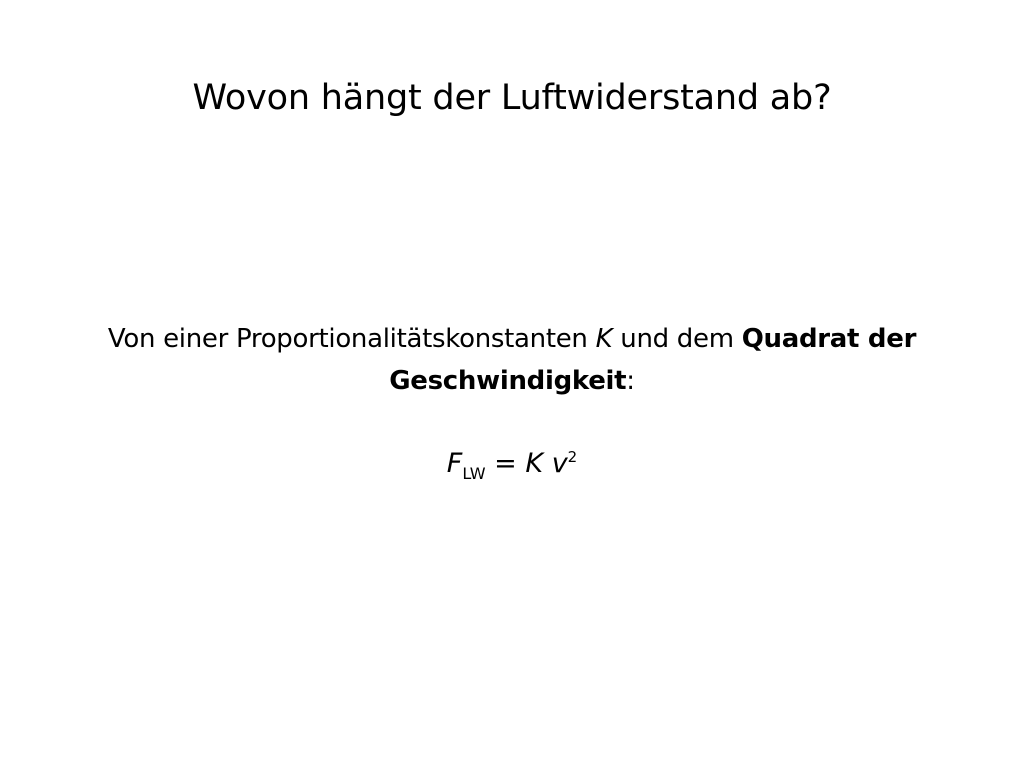  I want to click on formula-velocity-exponent: 2, so click(572, 457).